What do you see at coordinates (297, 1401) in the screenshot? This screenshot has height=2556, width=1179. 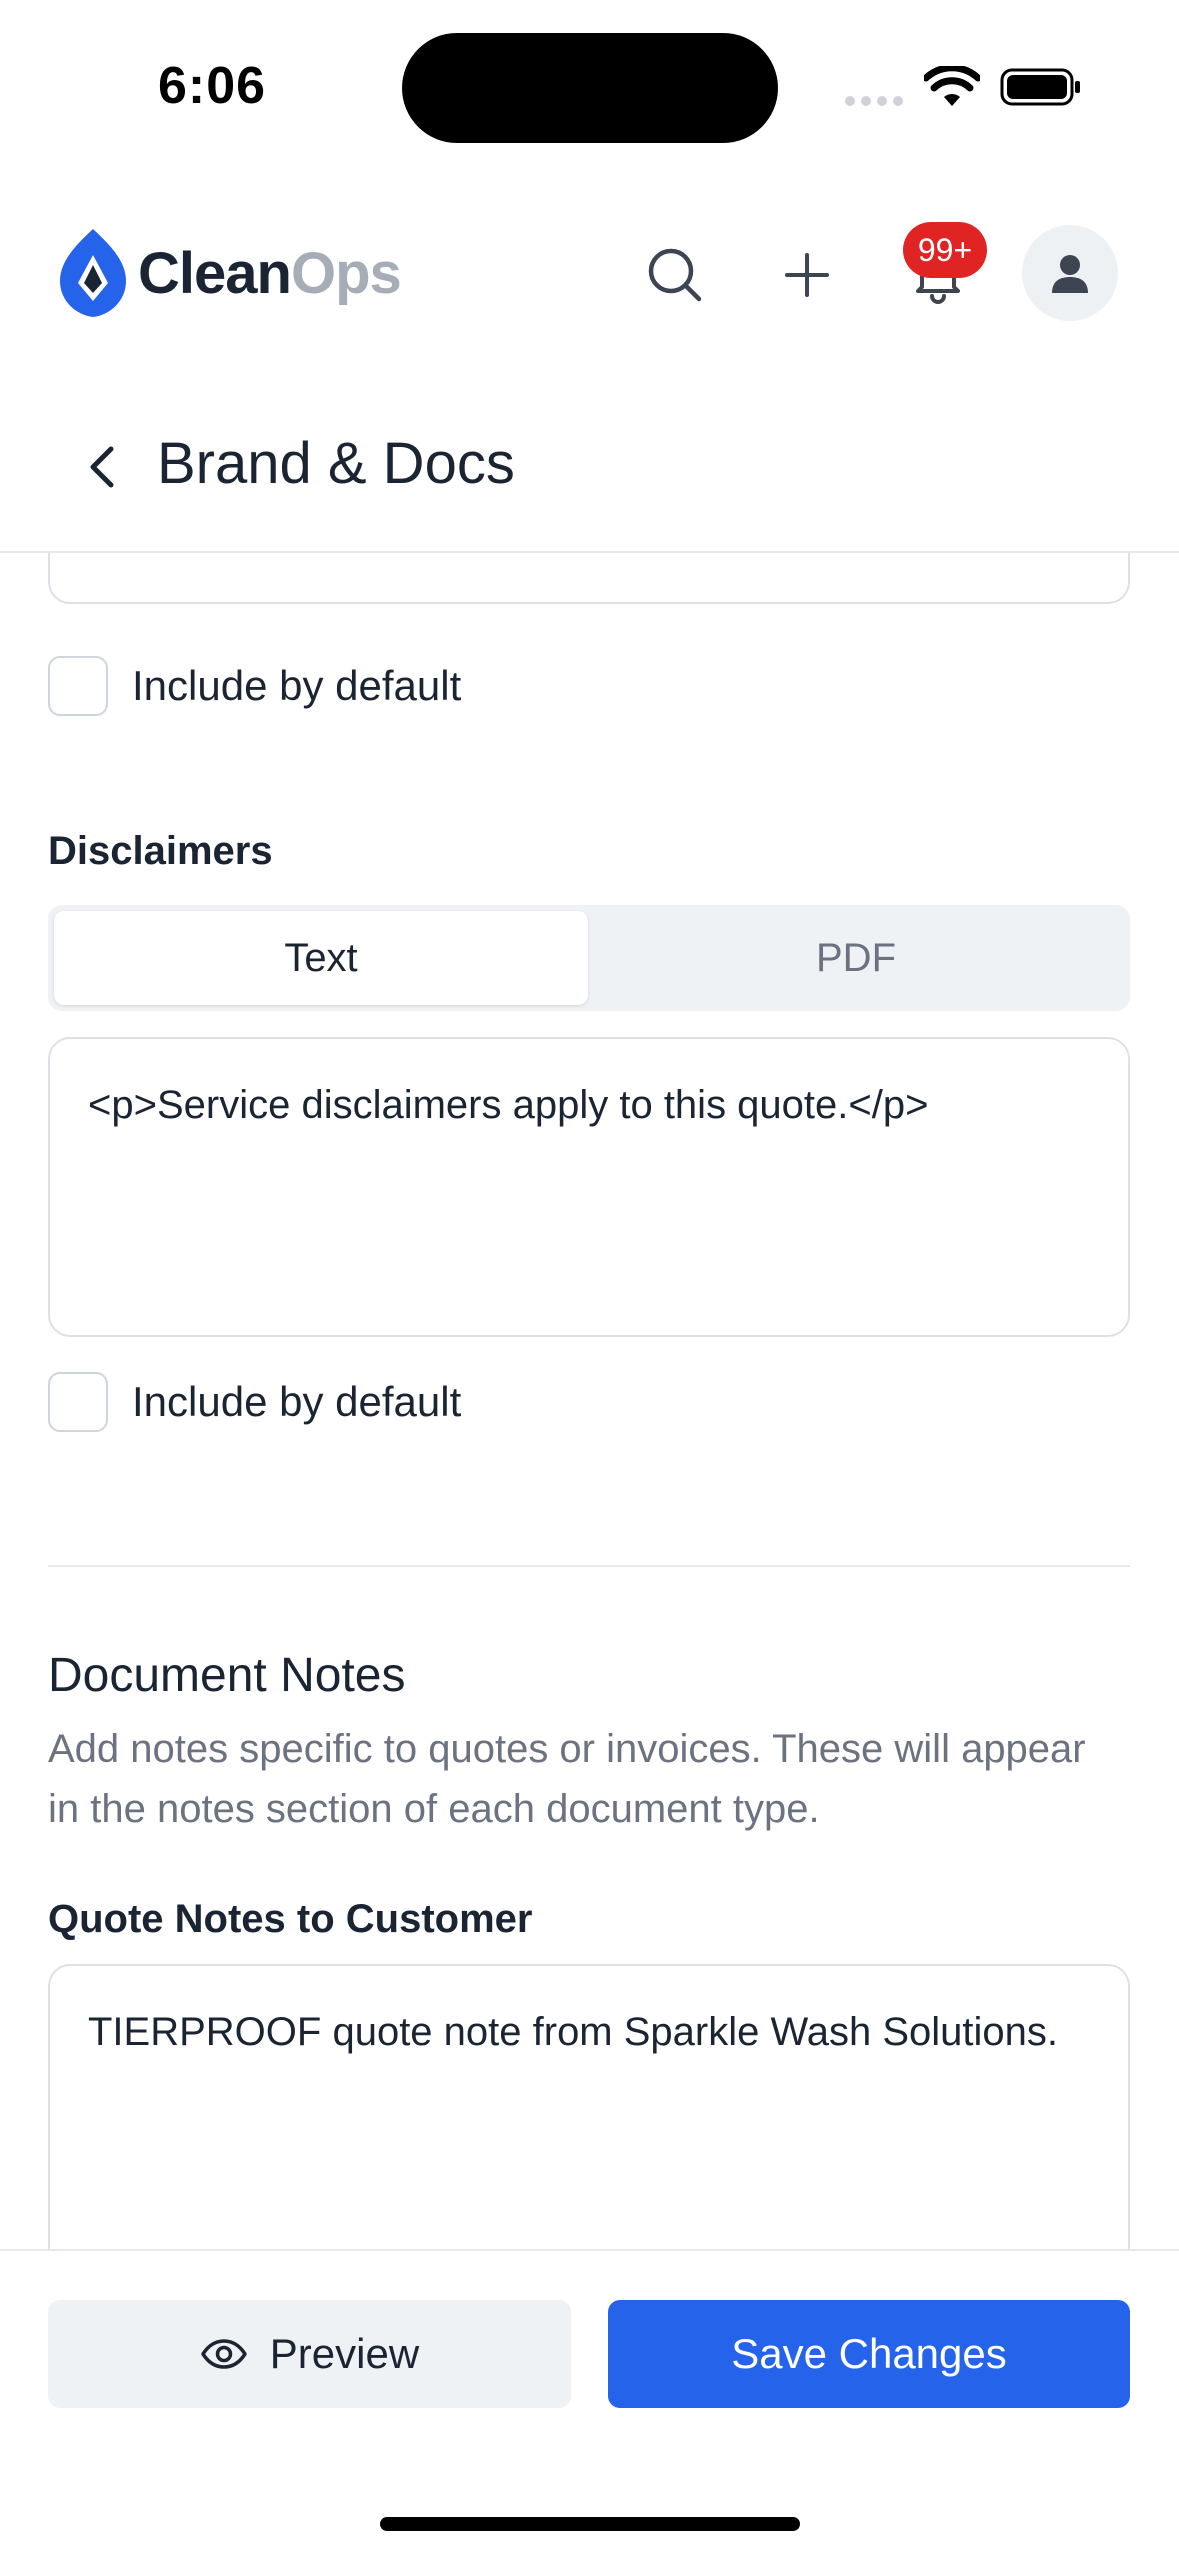 I see `disclaimers-include-label: Include by default` at bounding box center [297, 1401].